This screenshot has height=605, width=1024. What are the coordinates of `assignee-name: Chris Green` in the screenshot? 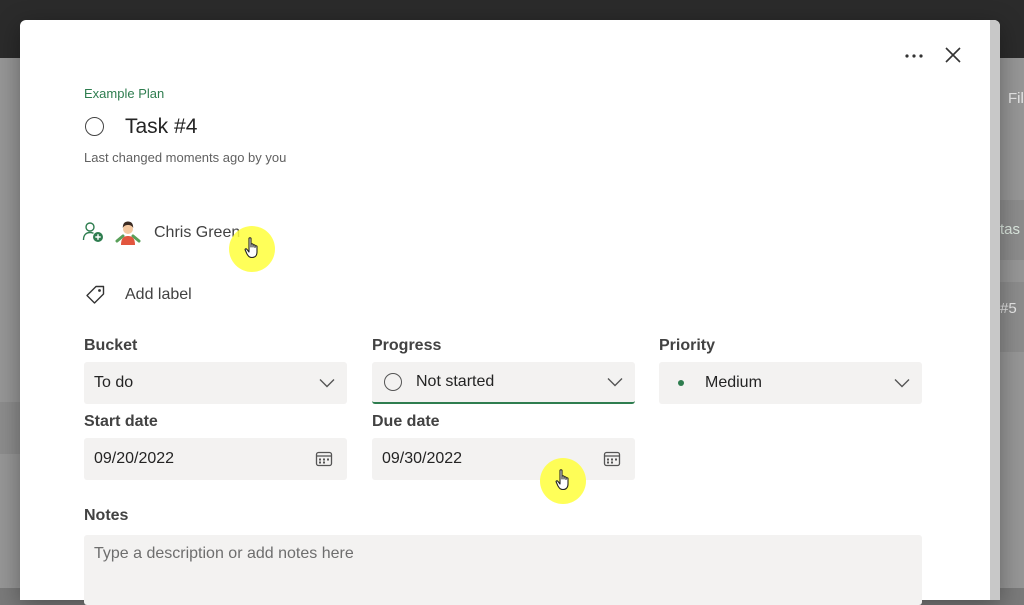 It's located at (197, 233).